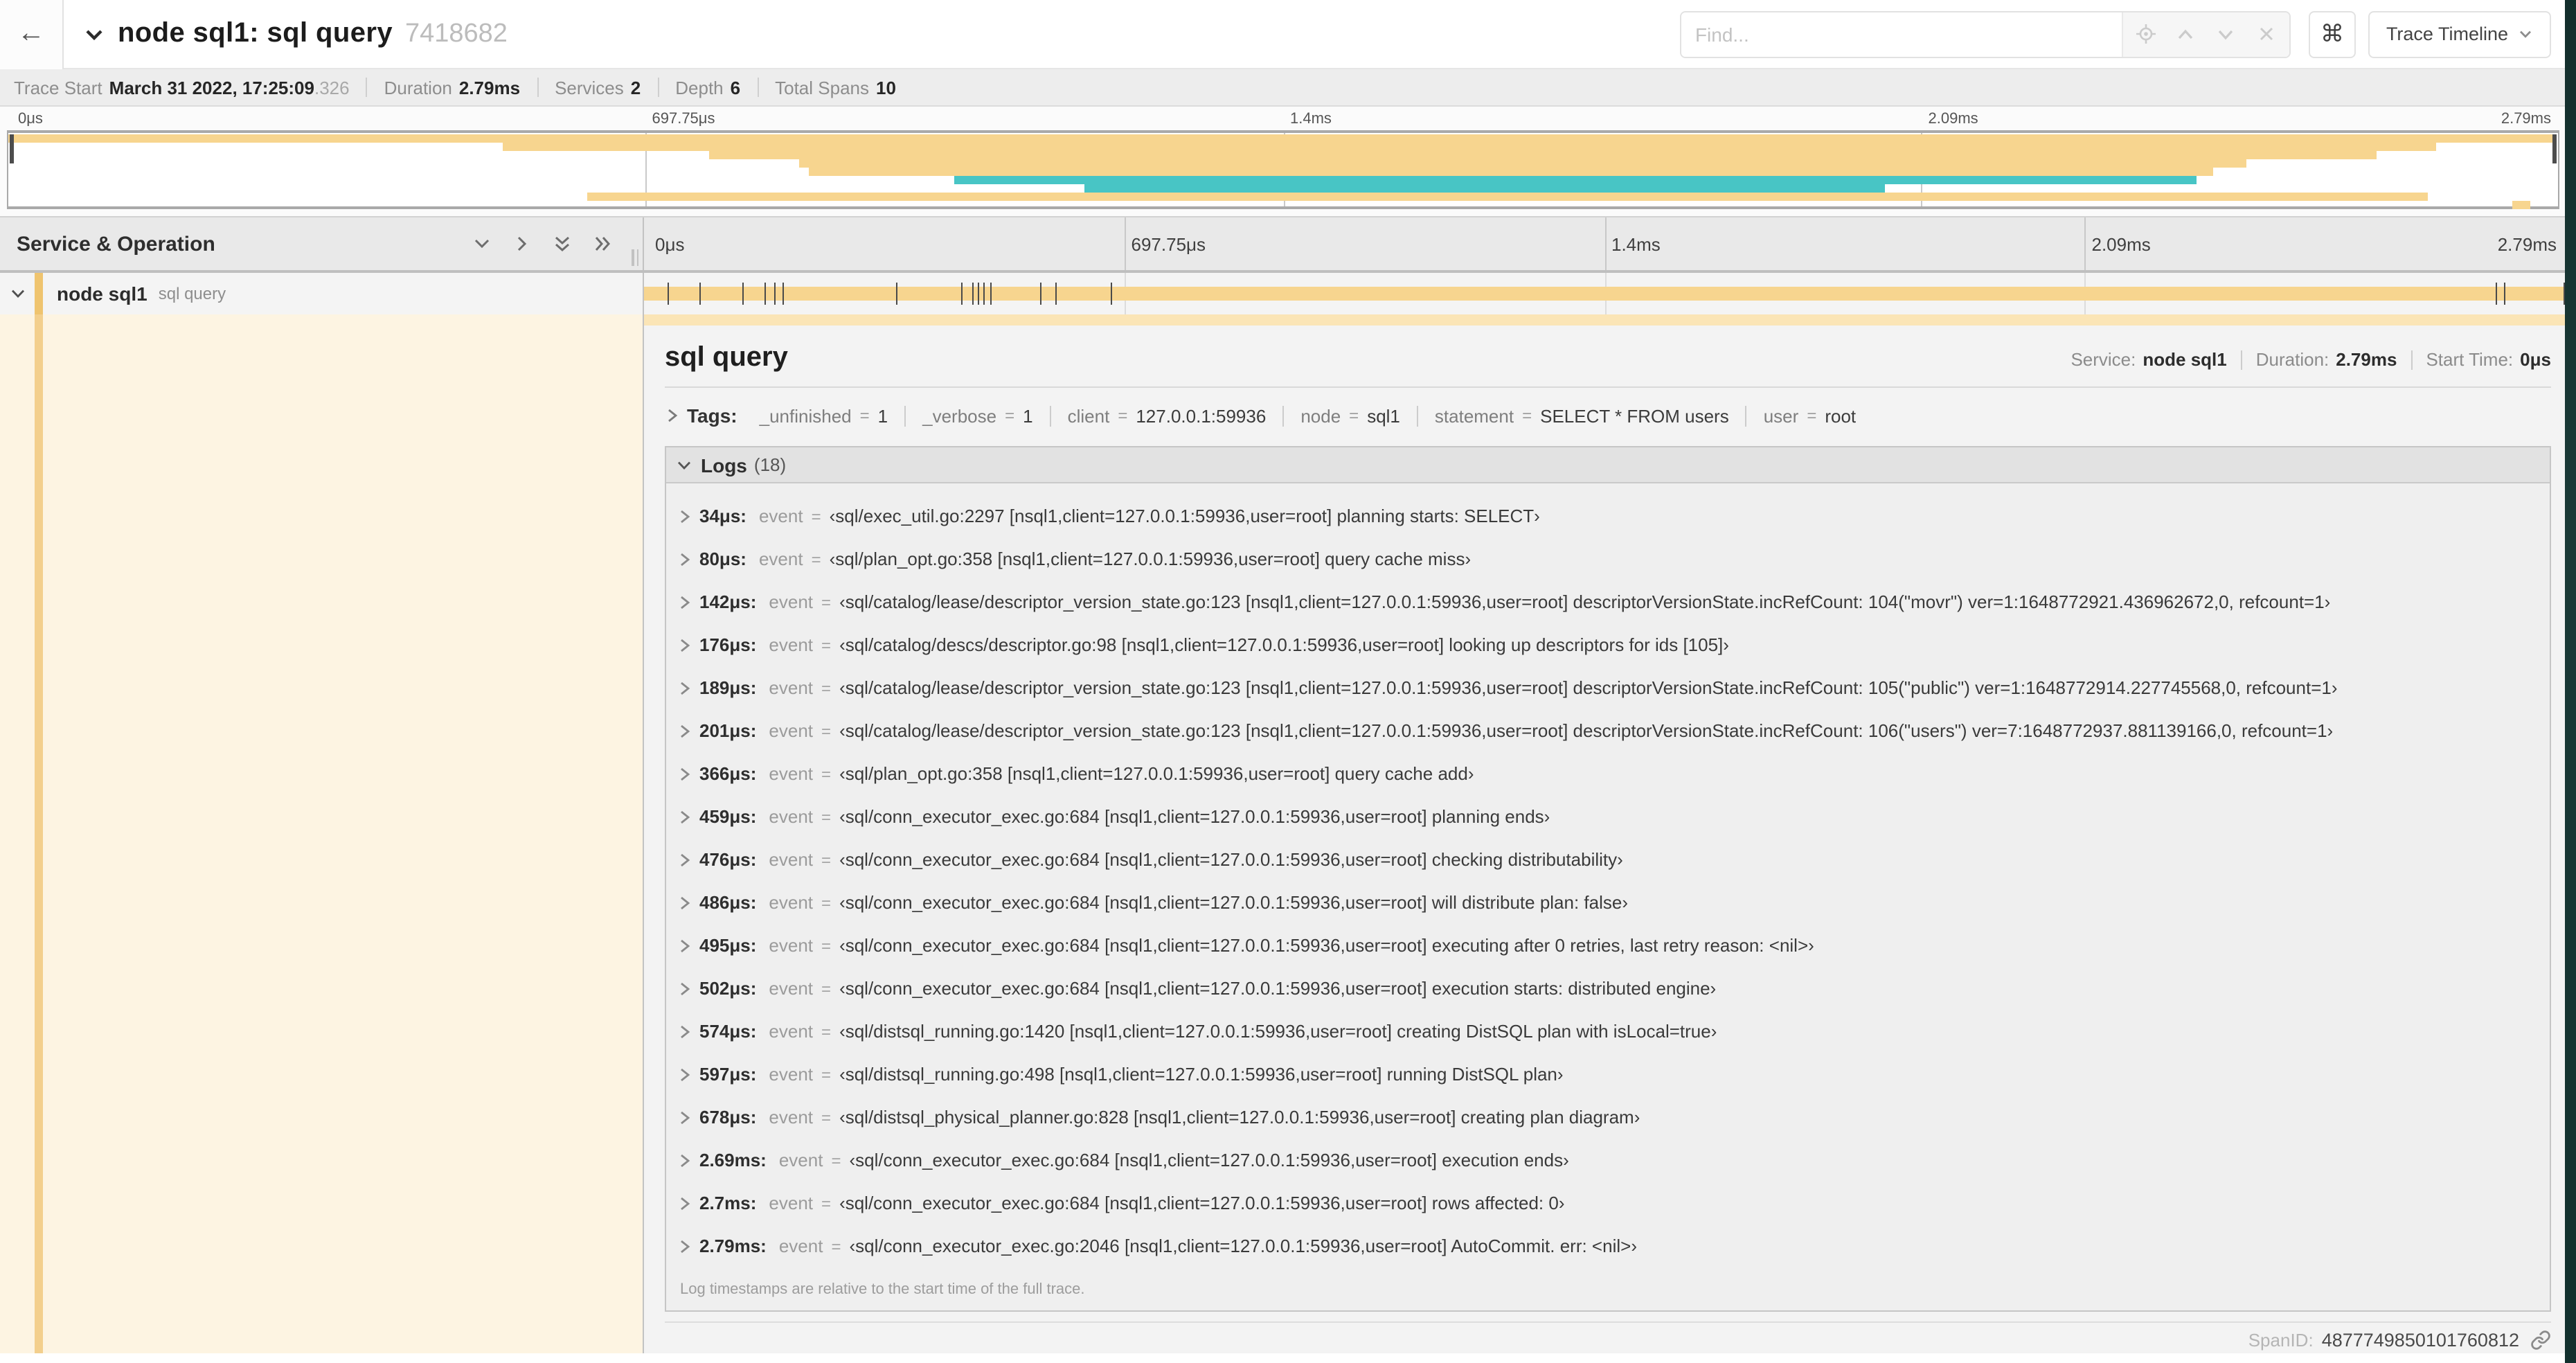 The image size is (2576, 1363). Describe the element at coordinates (758, 87) in the screenshot. I see `separator` at that location.